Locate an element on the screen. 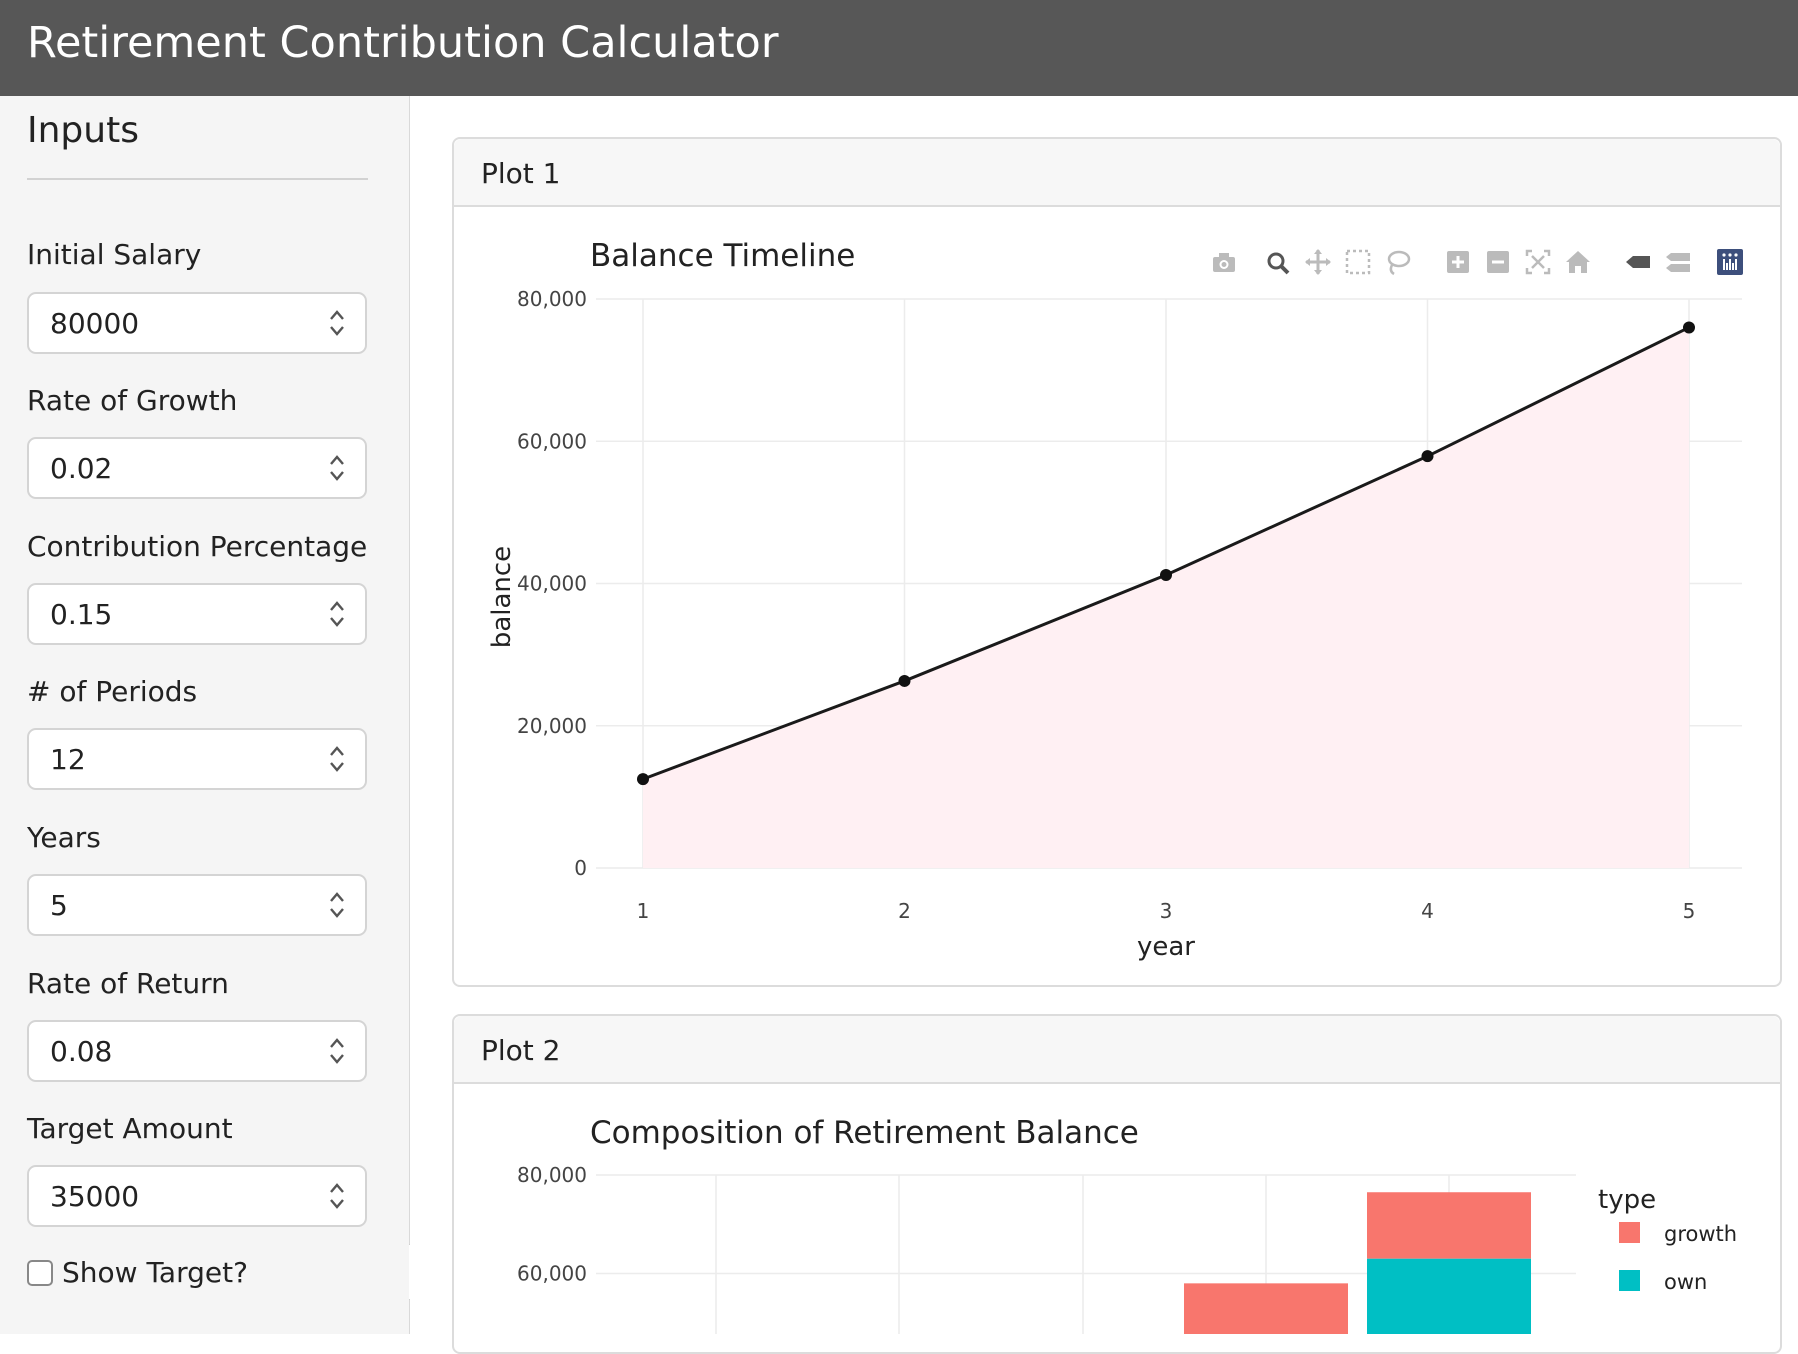 This screenshot has width=1798, height=1354. chart-2-bars is located at coordinates (1357, 1263).